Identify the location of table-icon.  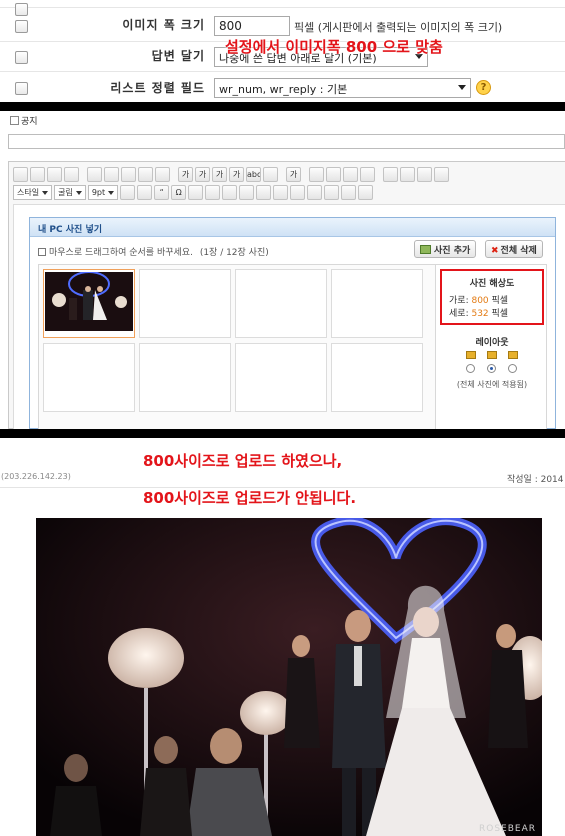
(230, 192).